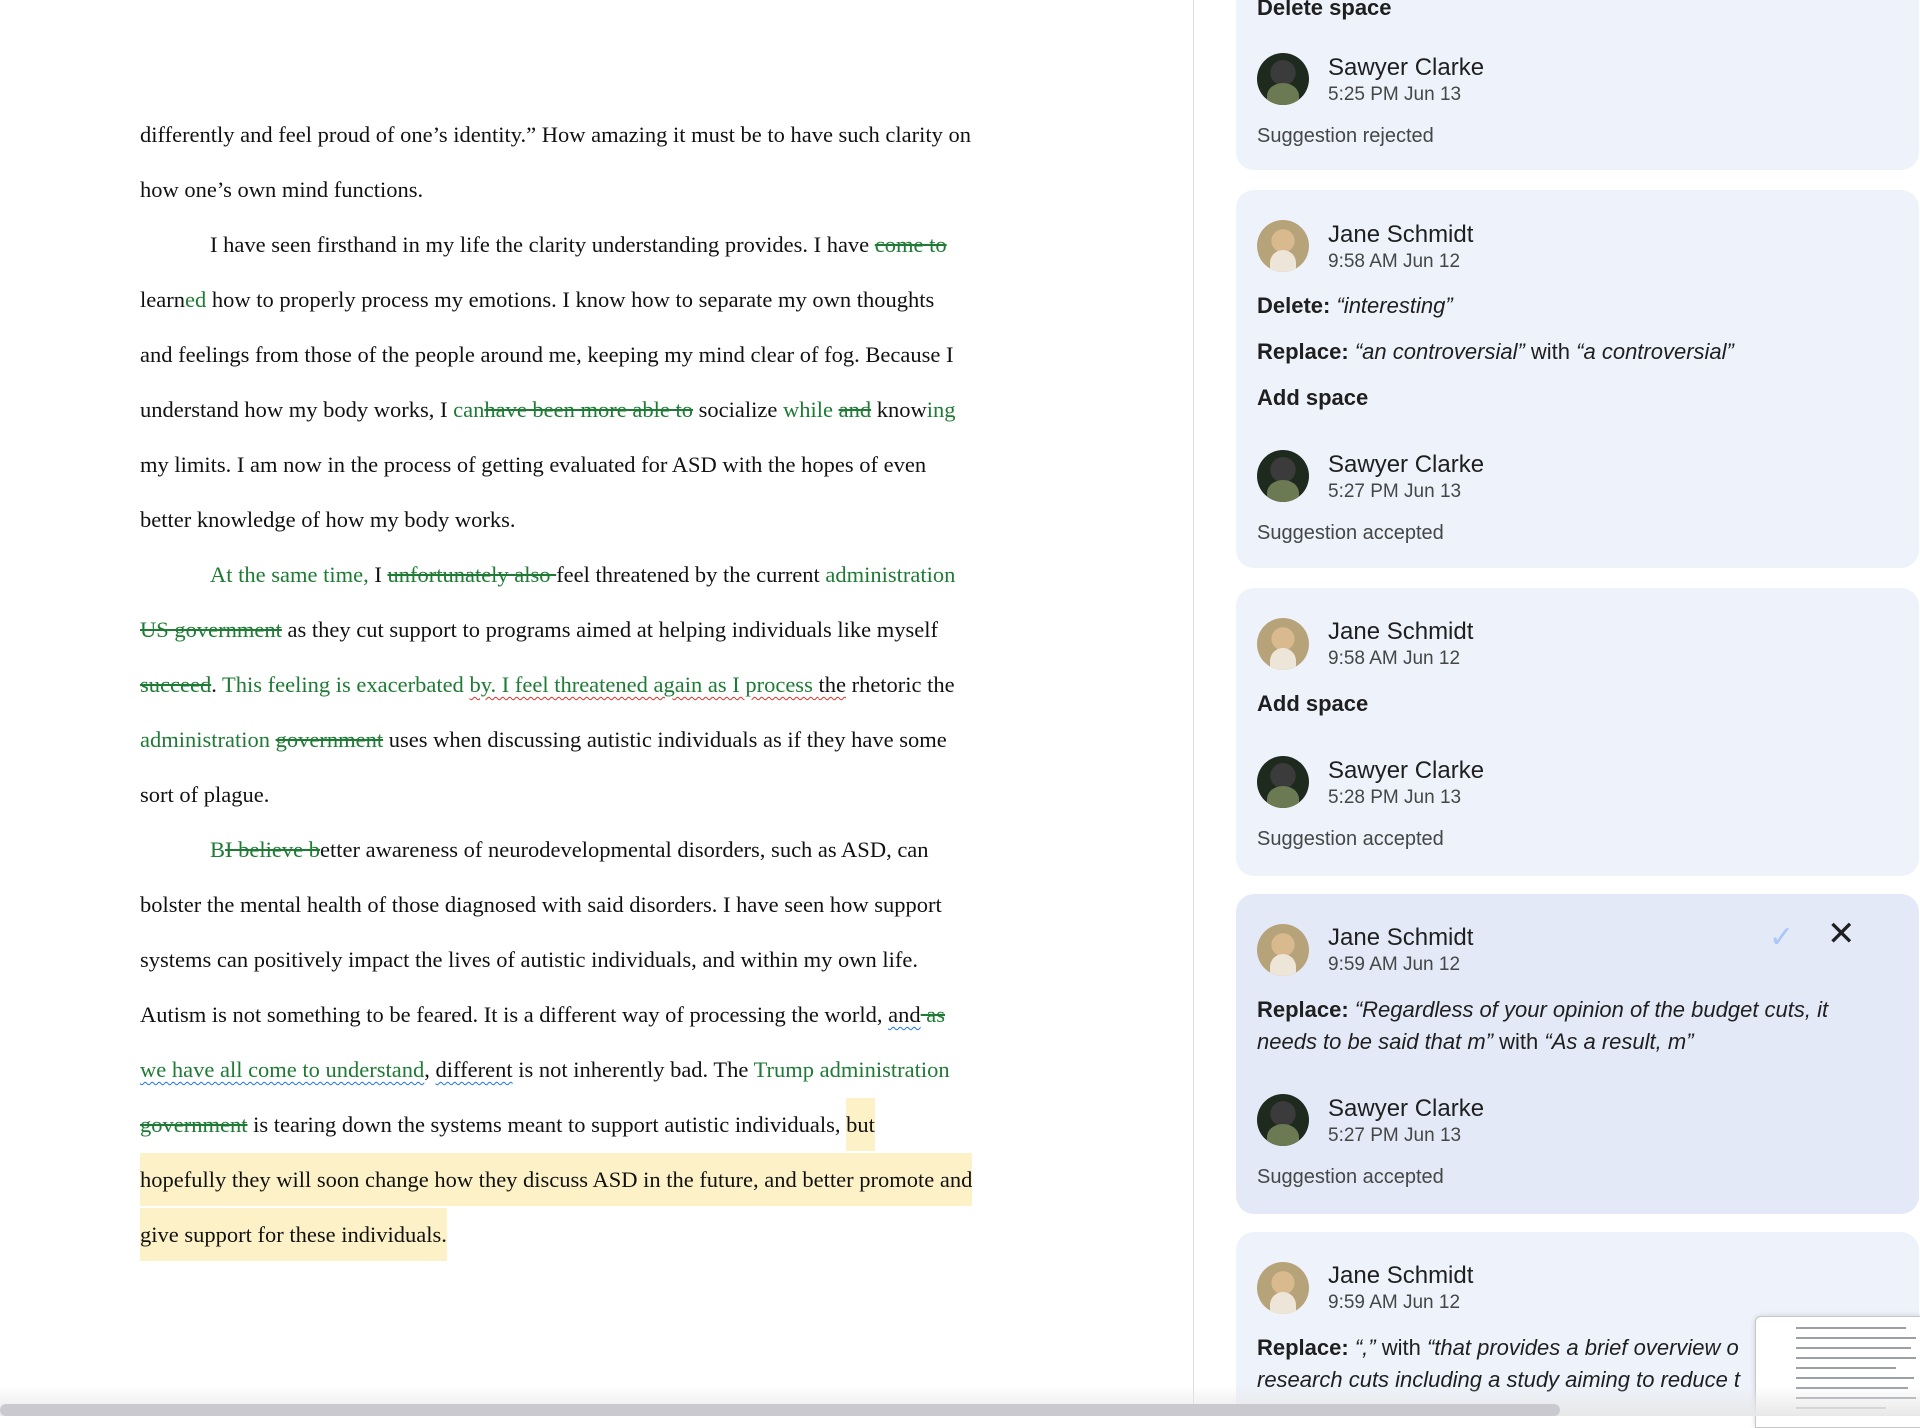 This screenshot has height=1428, width=1920. I want to click on text-run: I, so click(381, 574).